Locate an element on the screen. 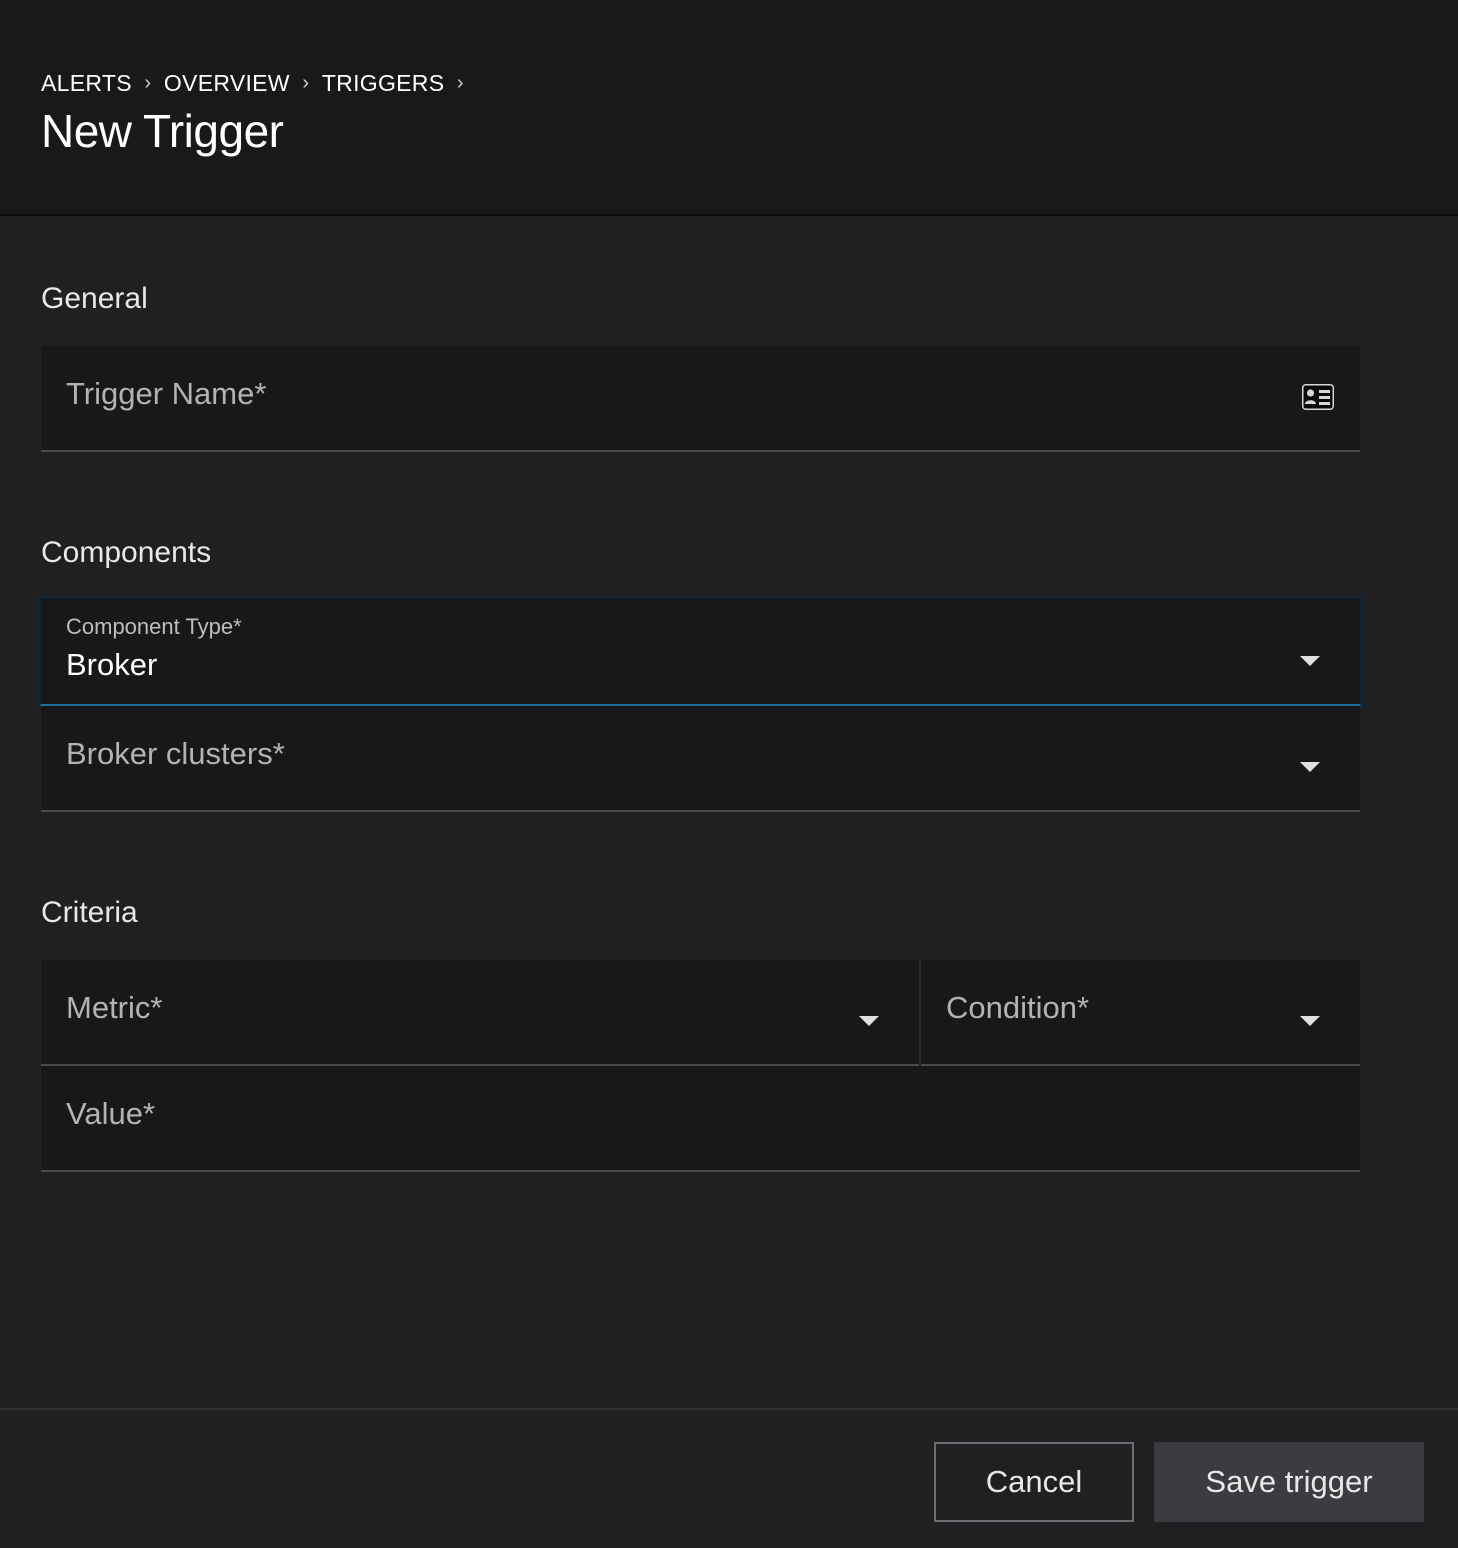  broker-clusters-placeholder: Broker clusters* is located at coordinates (175, 753).